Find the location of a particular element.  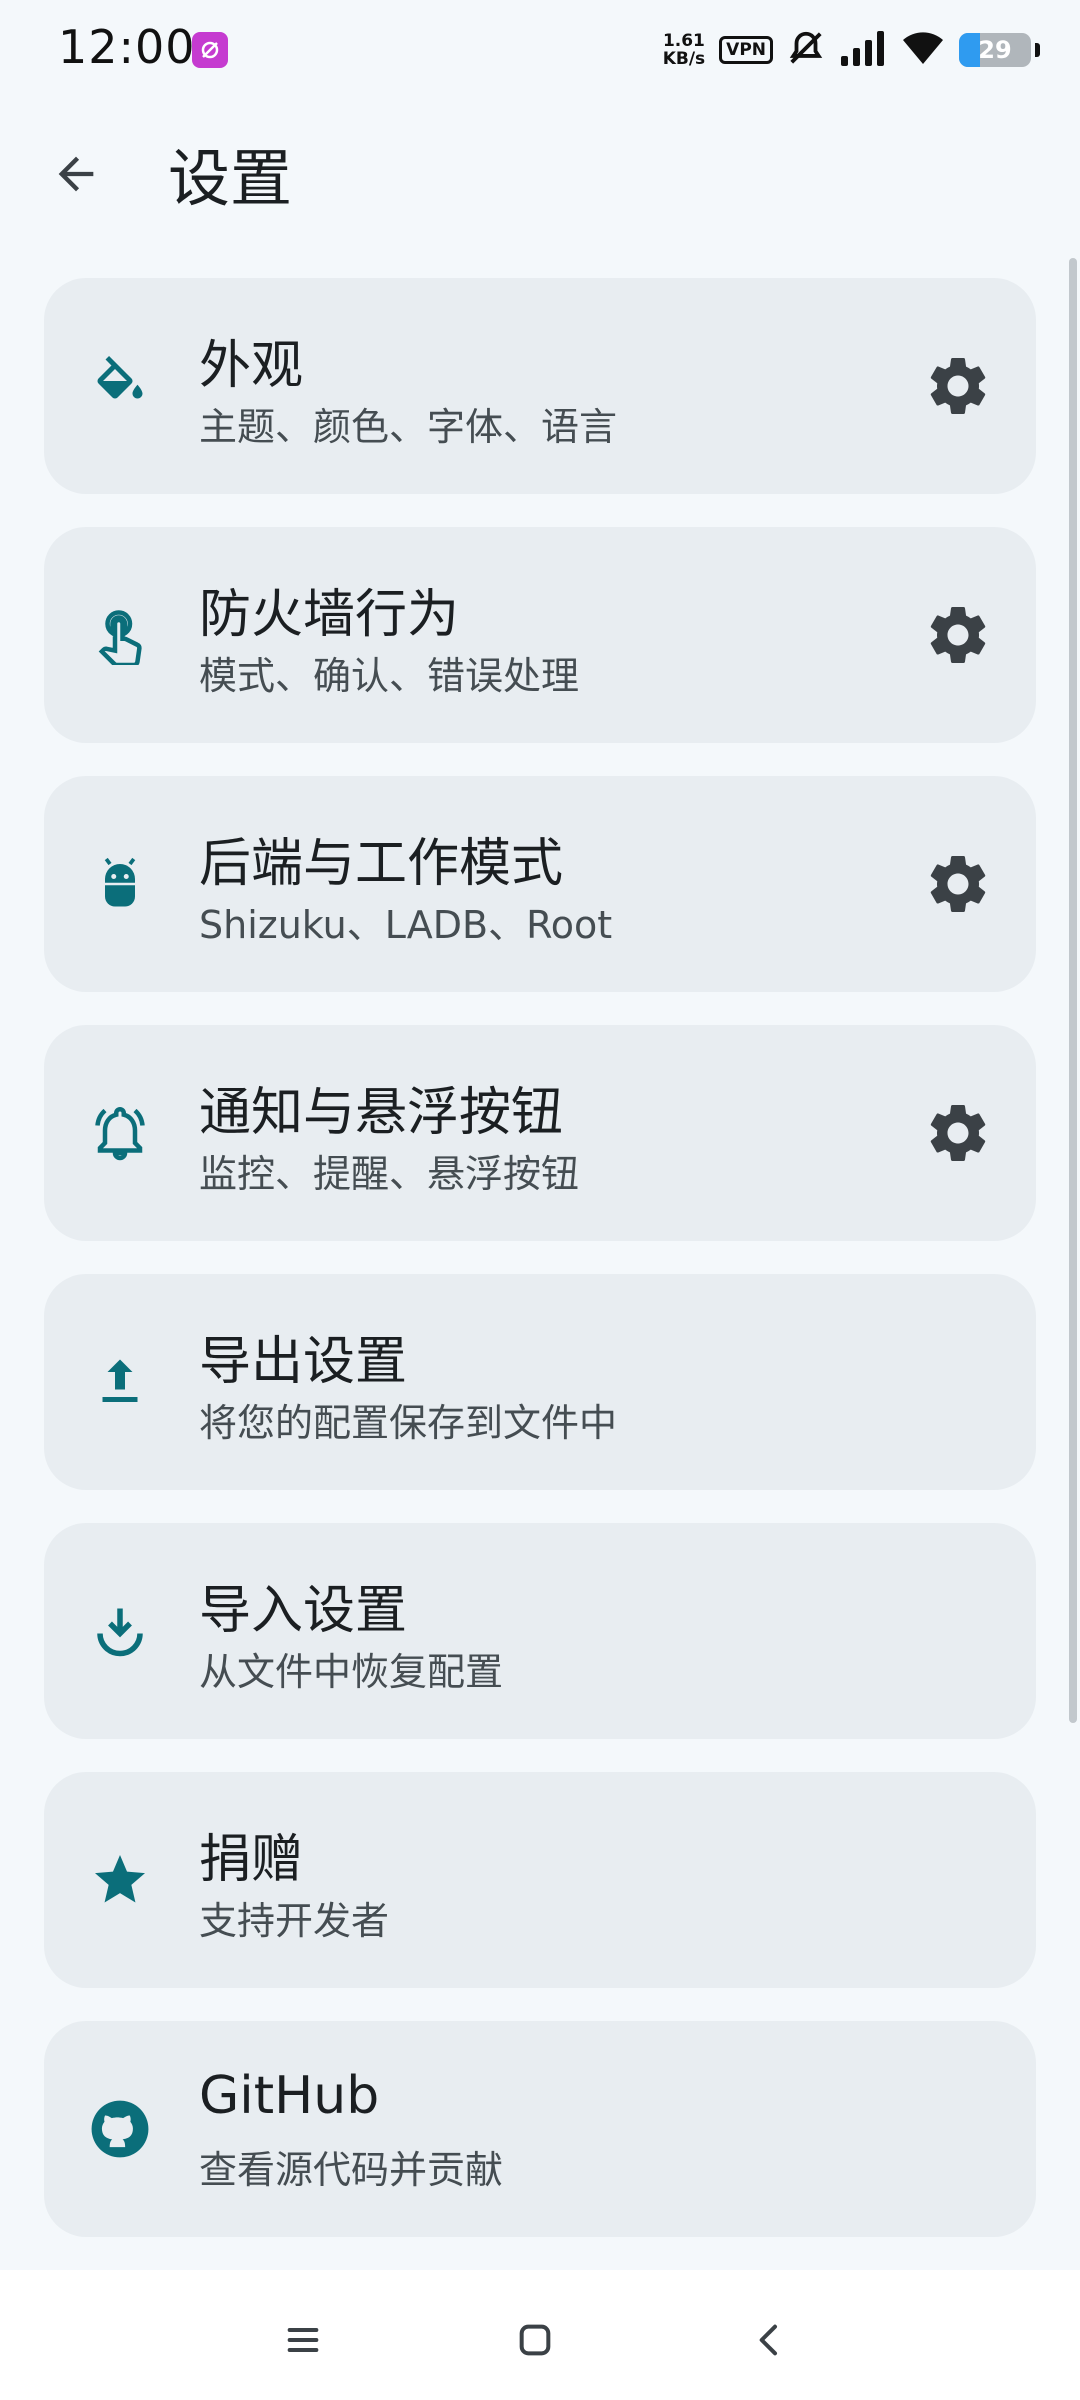

recents-button is located at coordinates (303, 2340).